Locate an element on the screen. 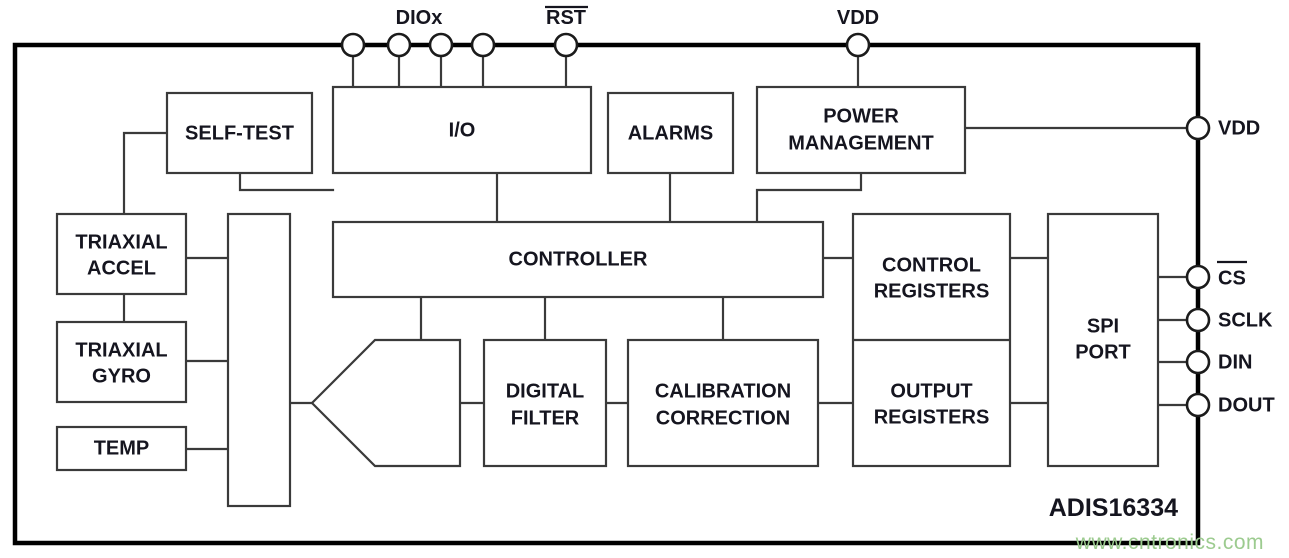  digital-filter-label-line1: DIGITAL is located at coordinates (545, 391).